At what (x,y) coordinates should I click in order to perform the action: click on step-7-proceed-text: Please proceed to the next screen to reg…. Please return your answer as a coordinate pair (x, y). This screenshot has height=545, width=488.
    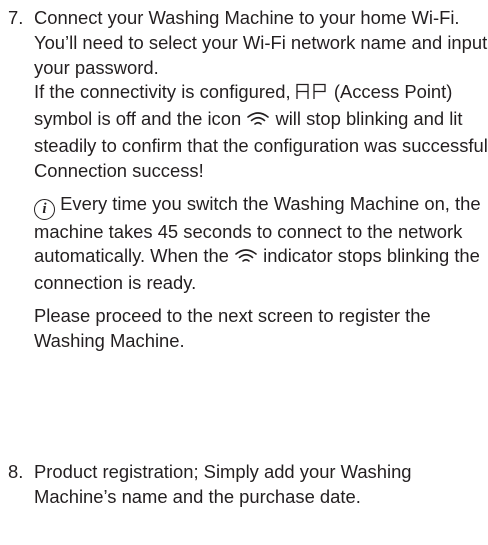
    Looking at the image, I should click on (232, 327).